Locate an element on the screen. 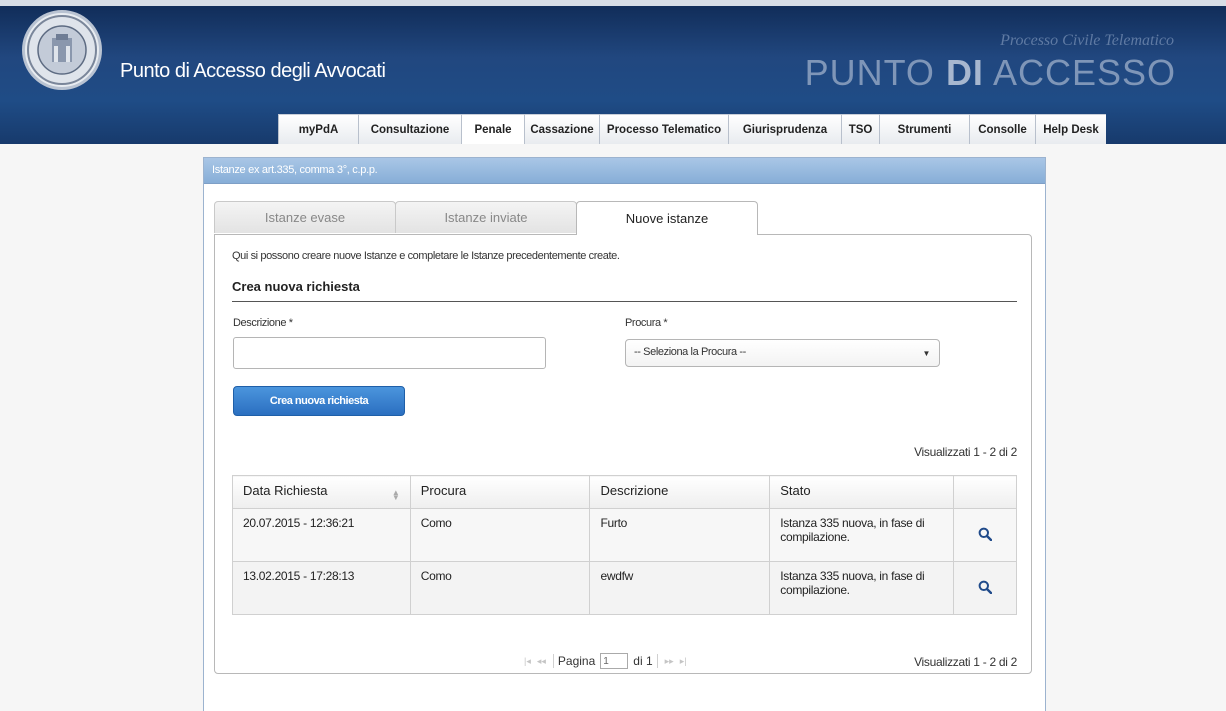 Image resolution: width=1226 pixels, height=711 pixels. column-header-actions is located at coordinates (985, 492).